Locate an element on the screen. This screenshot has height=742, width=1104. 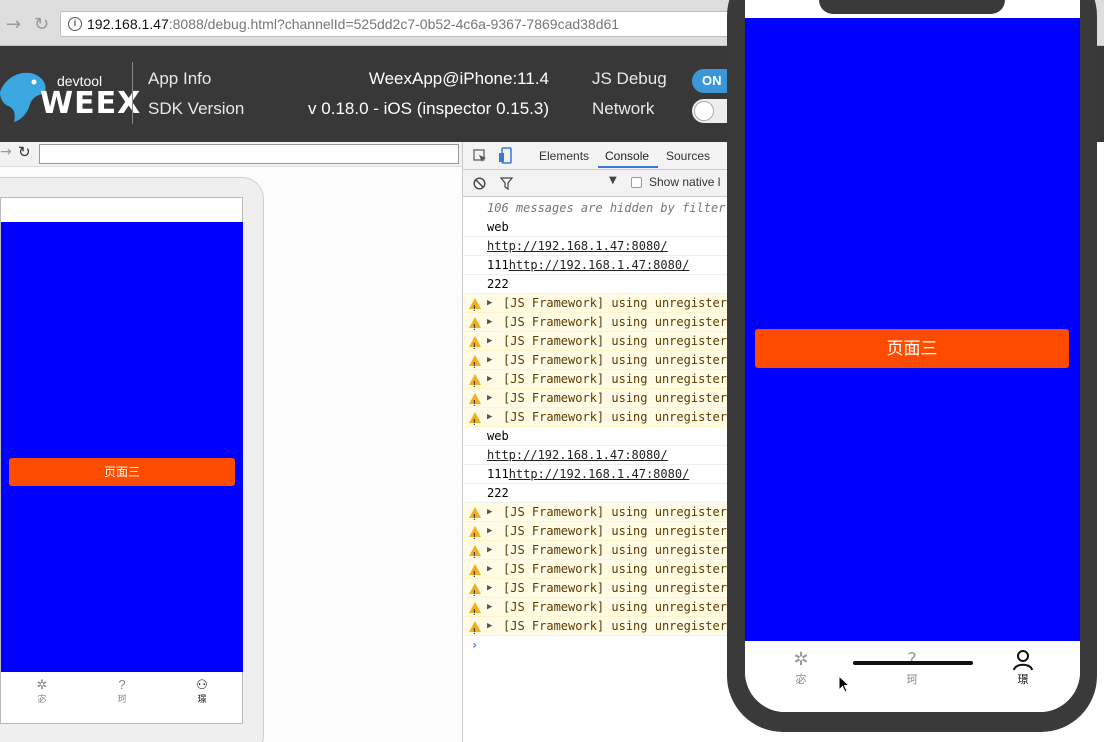
active-tab-indicator is located at coordinates (628, 167).